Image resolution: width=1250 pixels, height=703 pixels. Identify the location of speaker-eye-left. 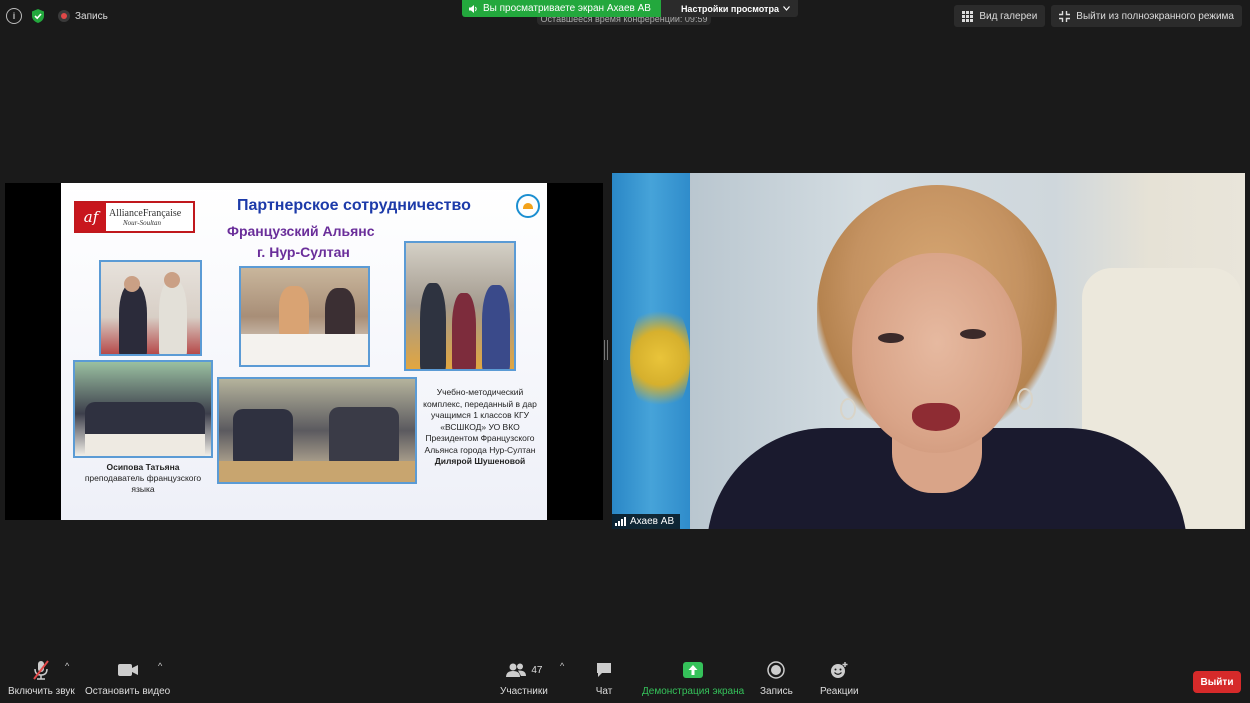
(891, 338).